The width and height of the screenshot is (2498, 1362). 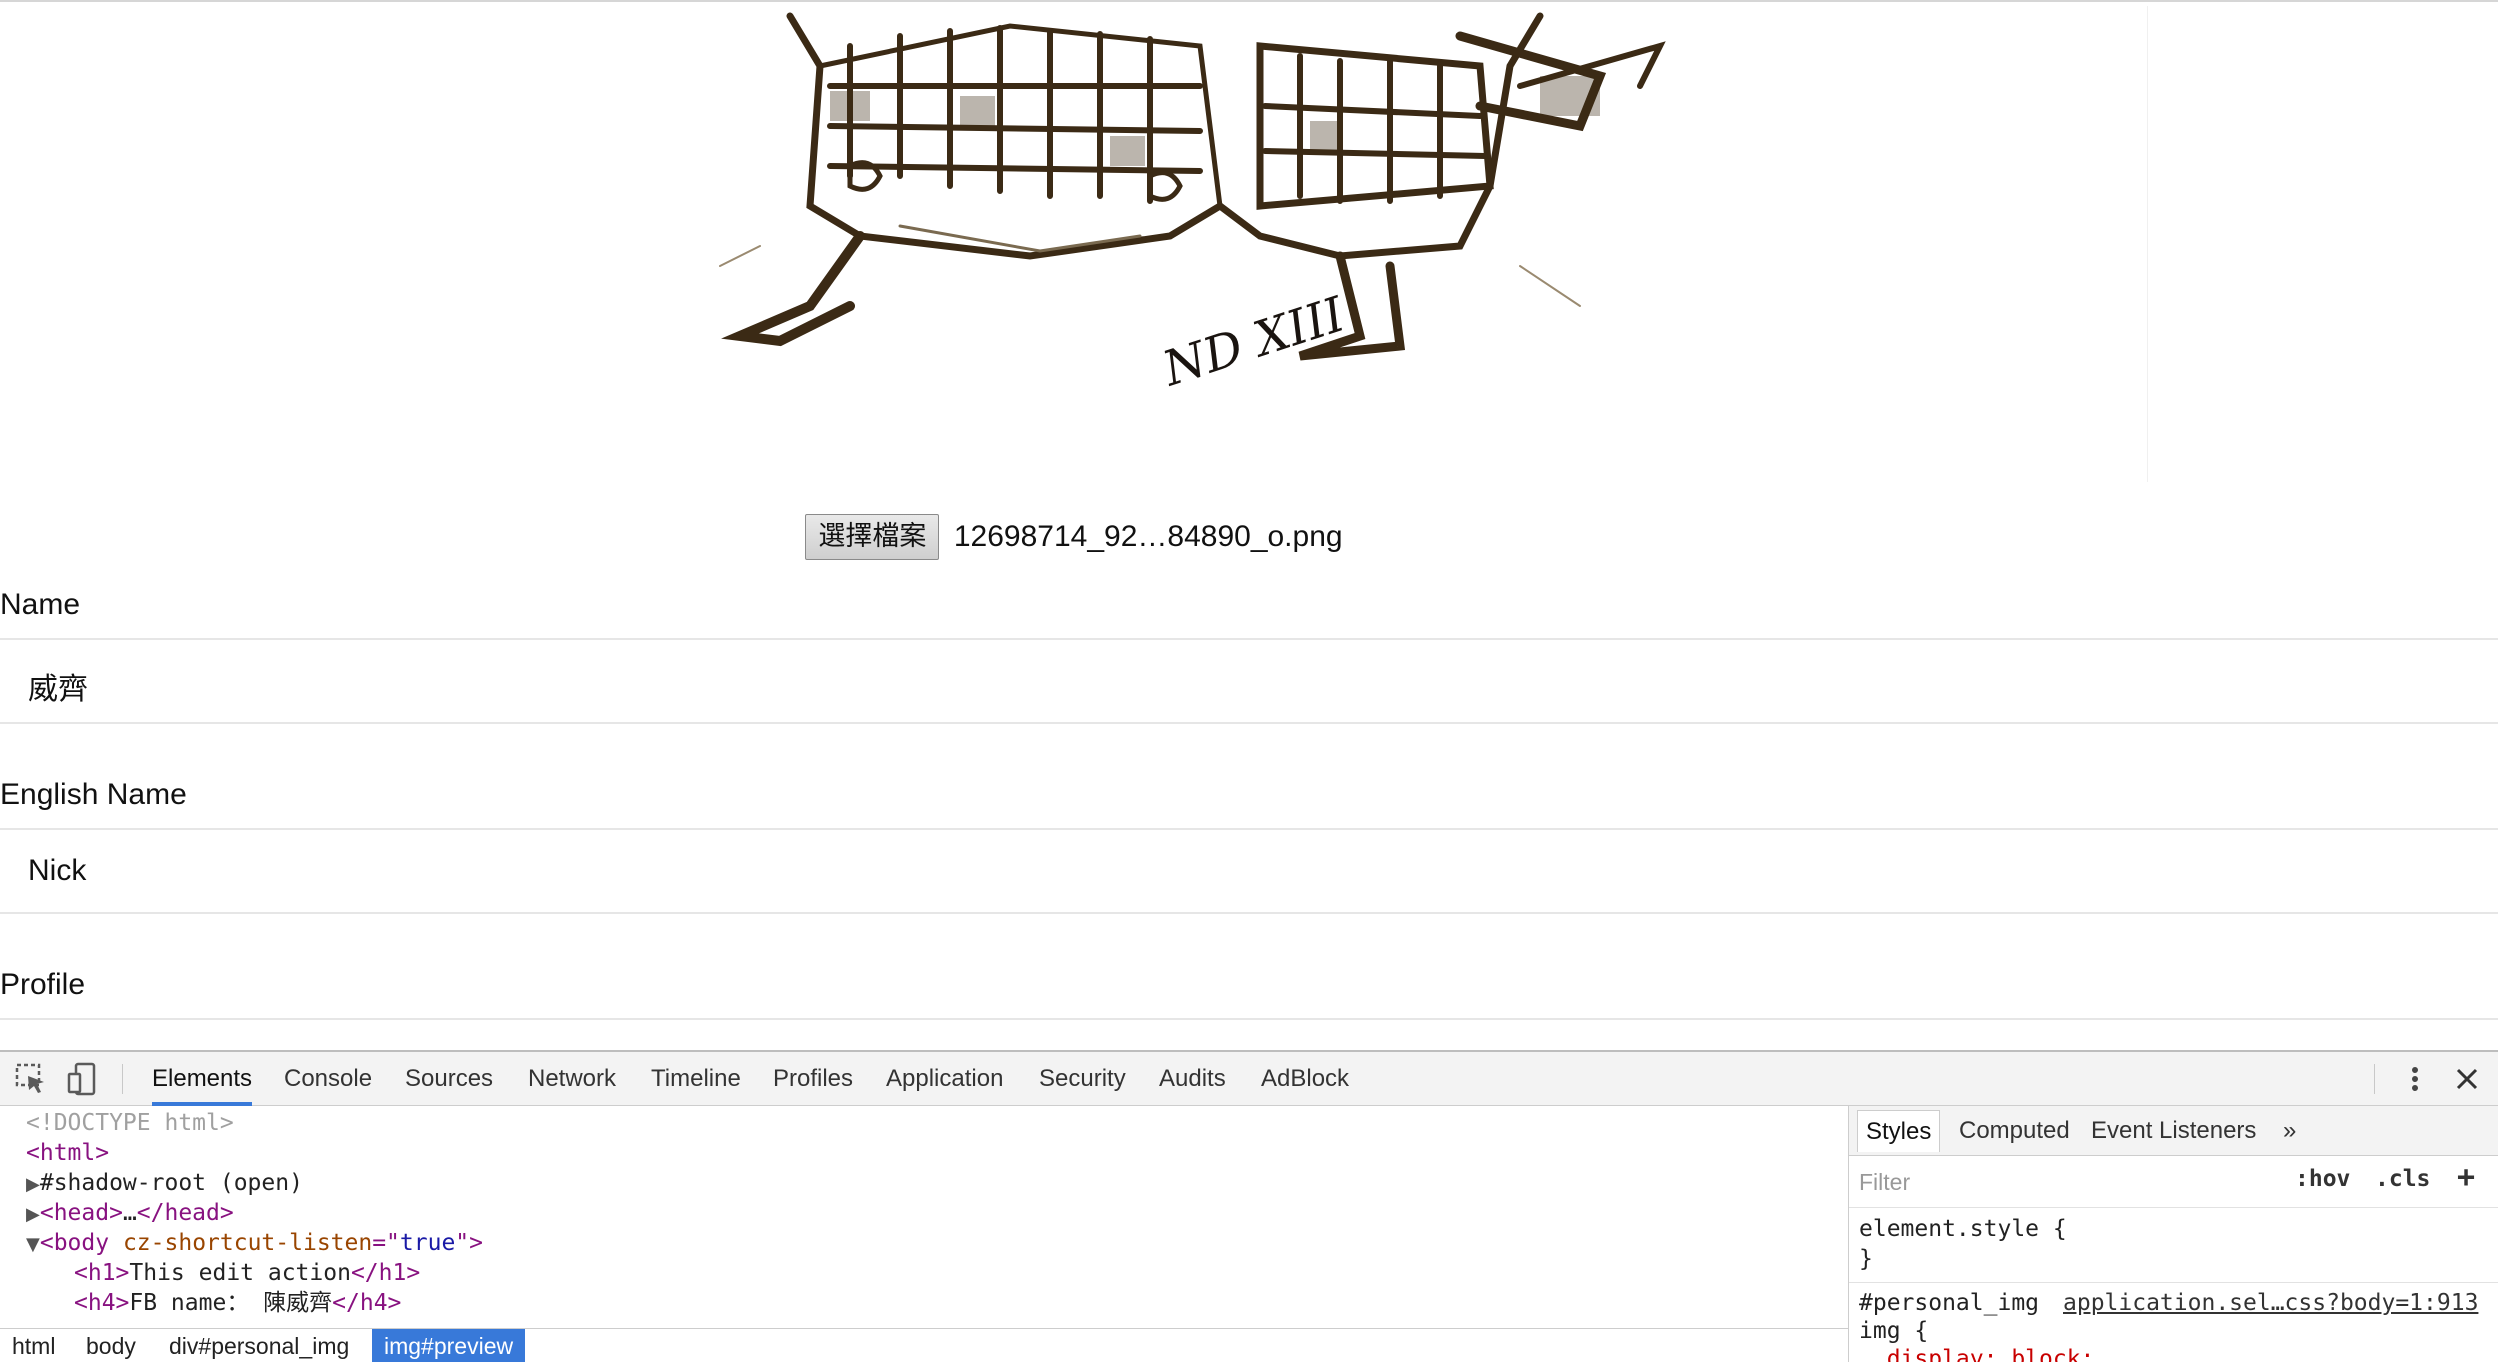 What do you see at coordinates (2466, 1177) in the screenshot?
I see `add-rule-icon: +` at bounding box center [2466, 1177].